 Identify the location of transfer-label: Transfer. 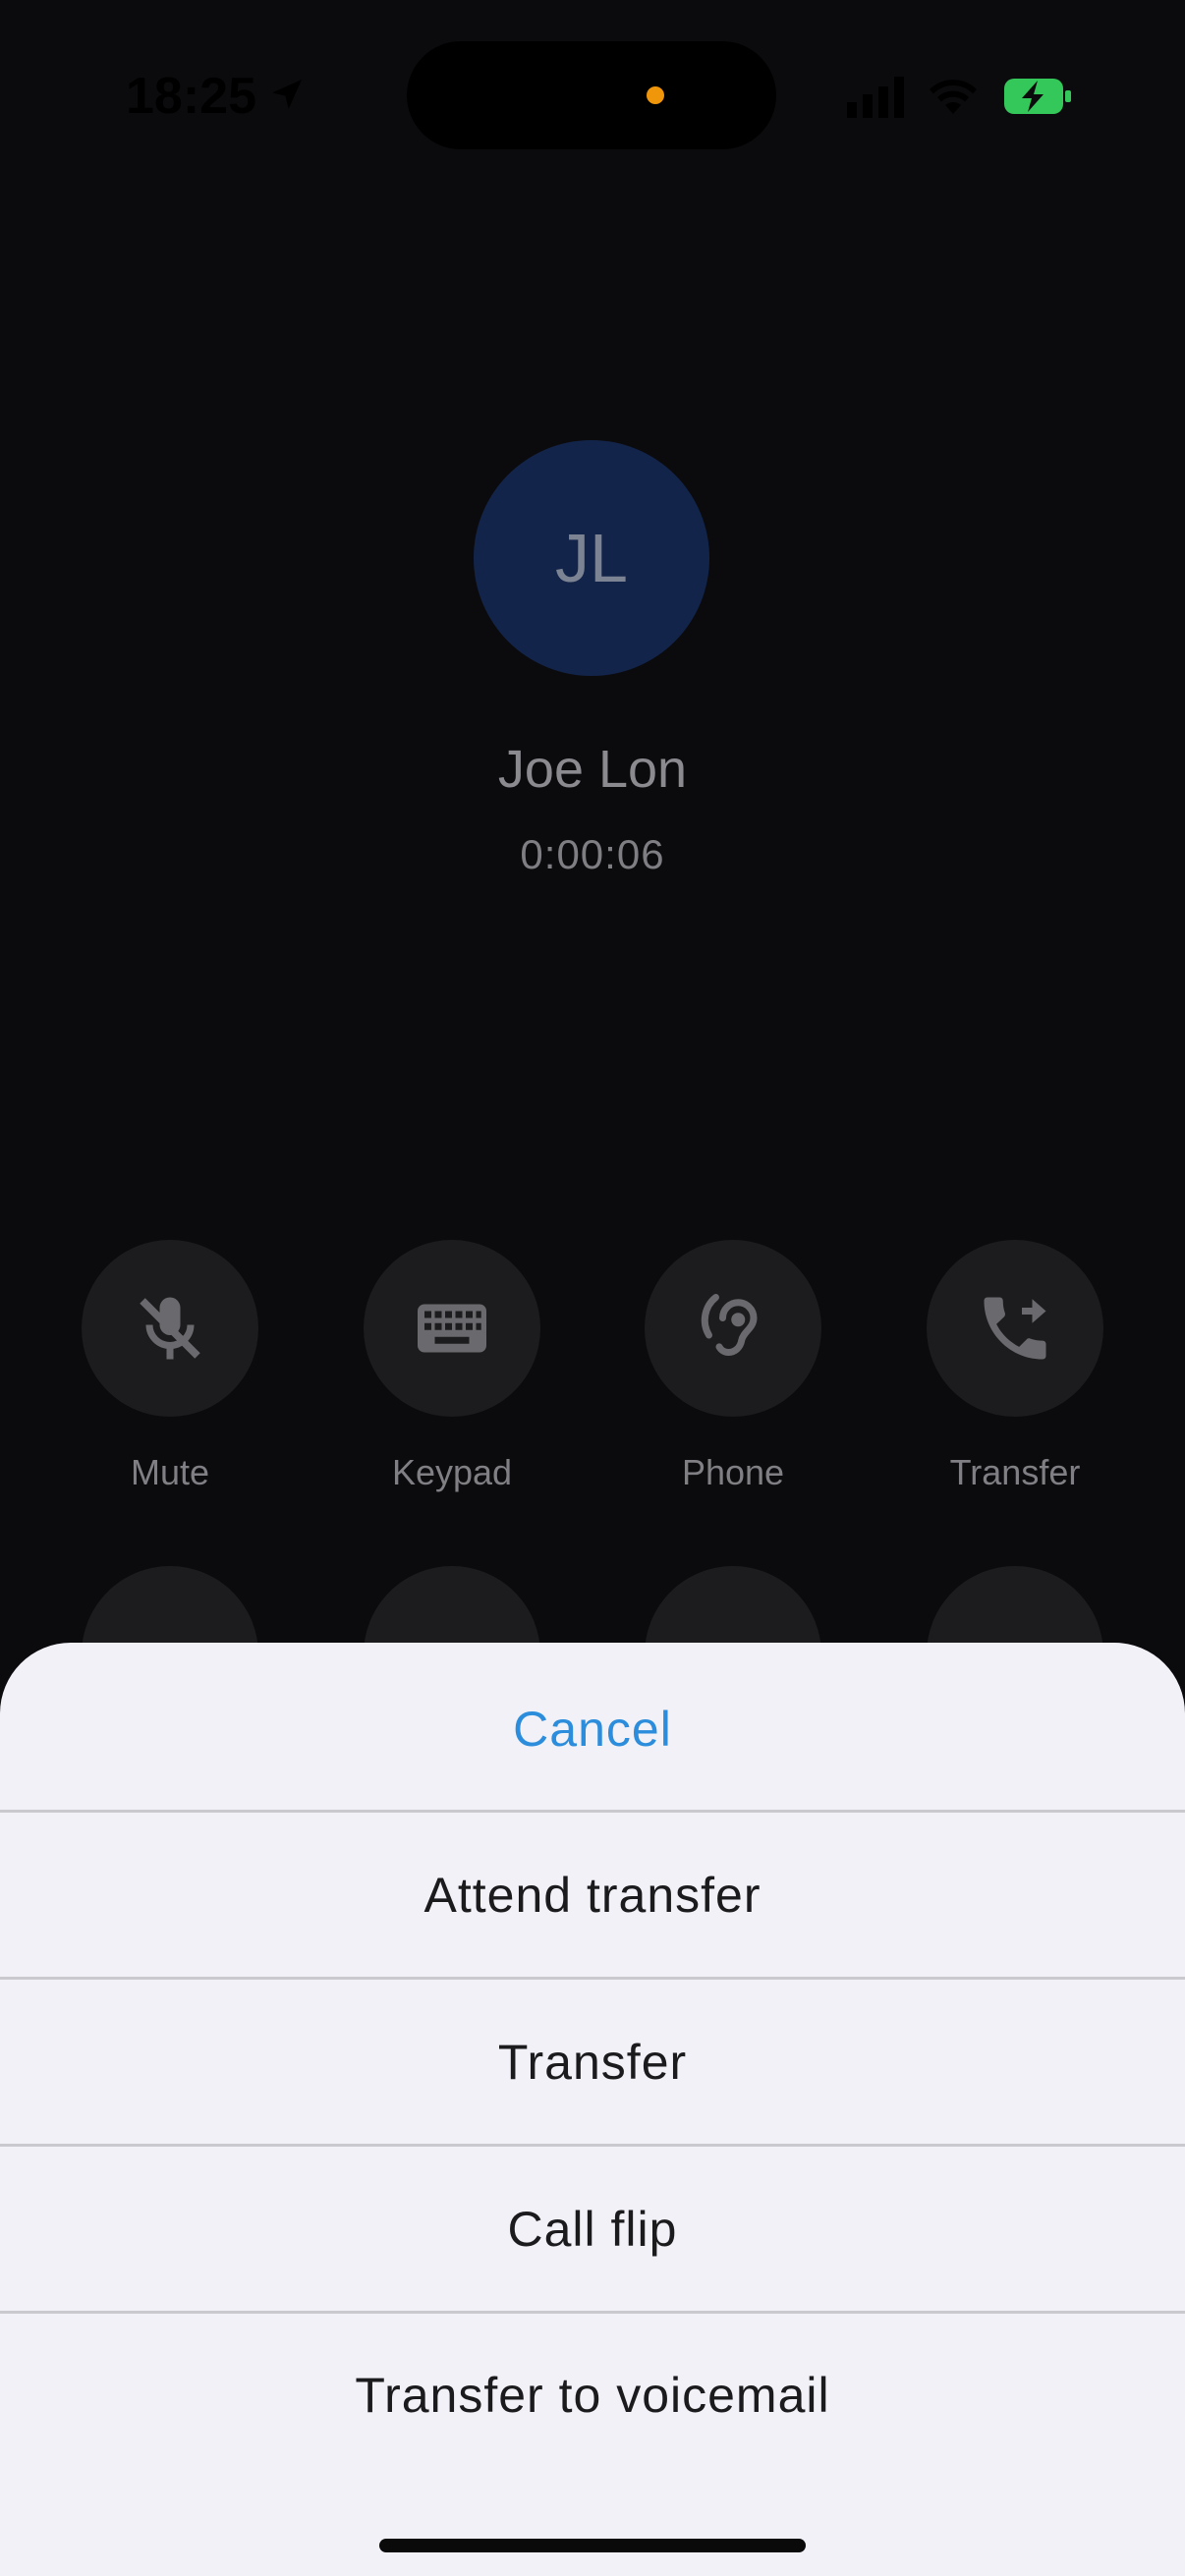
(1015, 1472).